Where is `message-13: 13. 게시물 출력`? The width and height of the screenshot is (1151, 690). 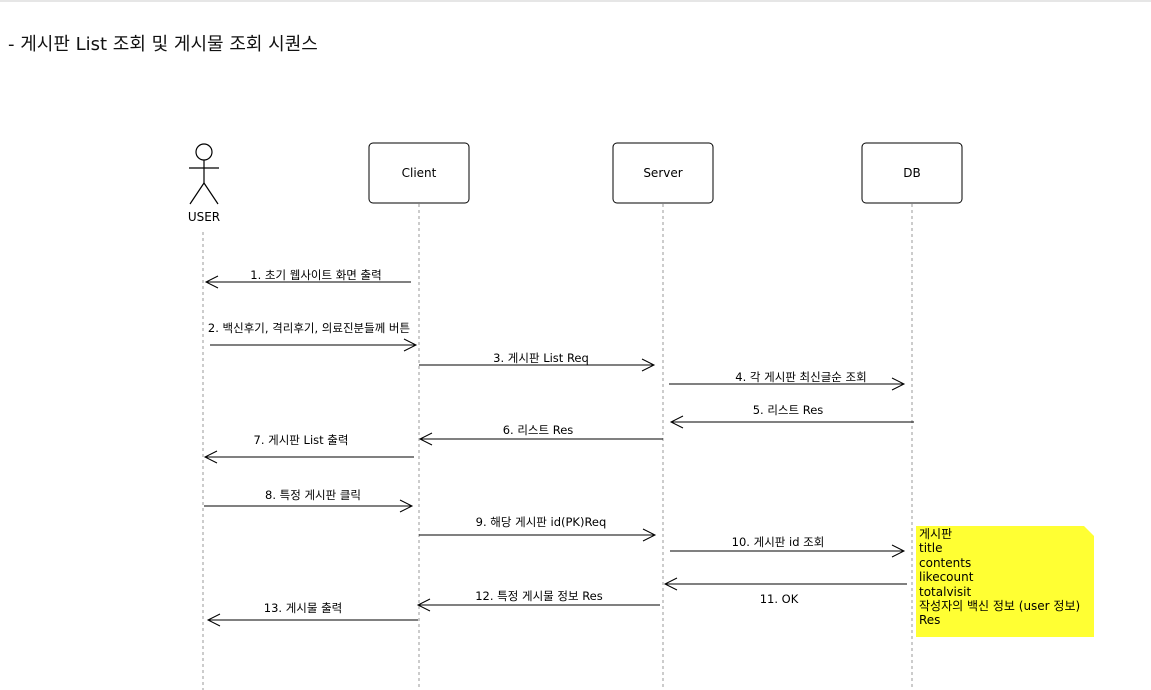
message-13: 13. 게시물 출력 is located at coordinates (312, 614).